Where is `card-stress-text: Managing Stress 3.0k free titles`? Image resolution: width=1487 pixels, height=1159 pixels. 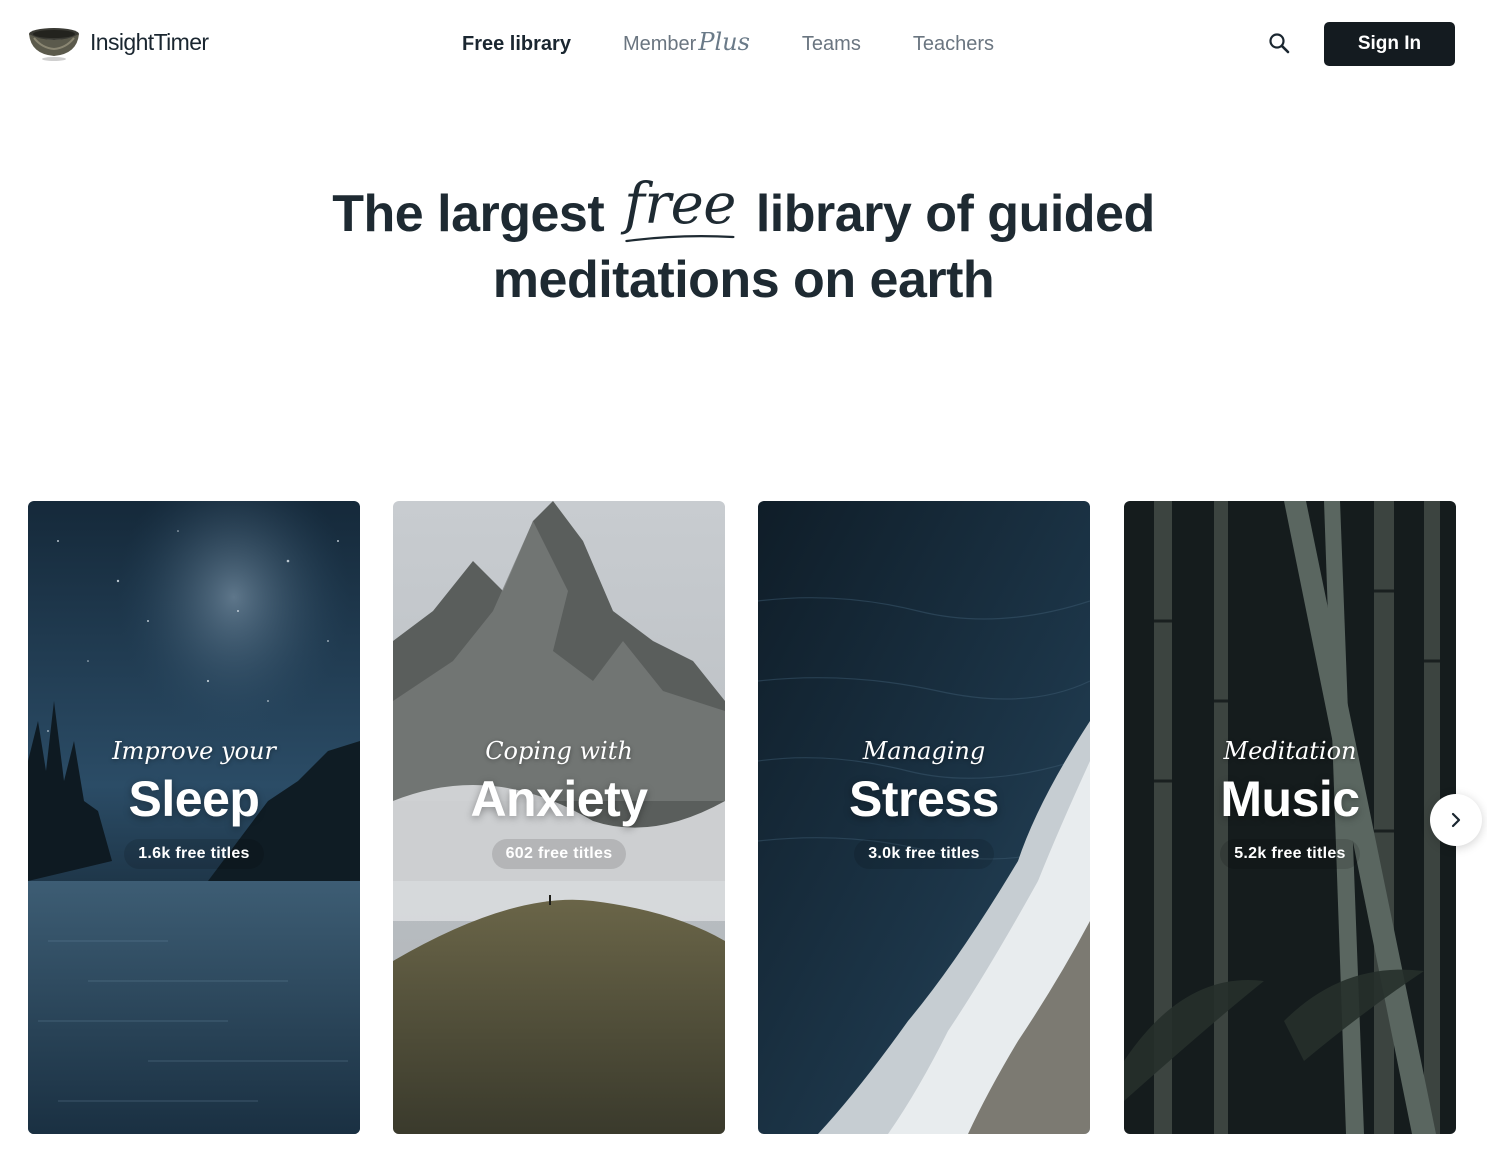
card-stress-text: Managing Stress 3.0k free titles is located at coordinates (924, 803).